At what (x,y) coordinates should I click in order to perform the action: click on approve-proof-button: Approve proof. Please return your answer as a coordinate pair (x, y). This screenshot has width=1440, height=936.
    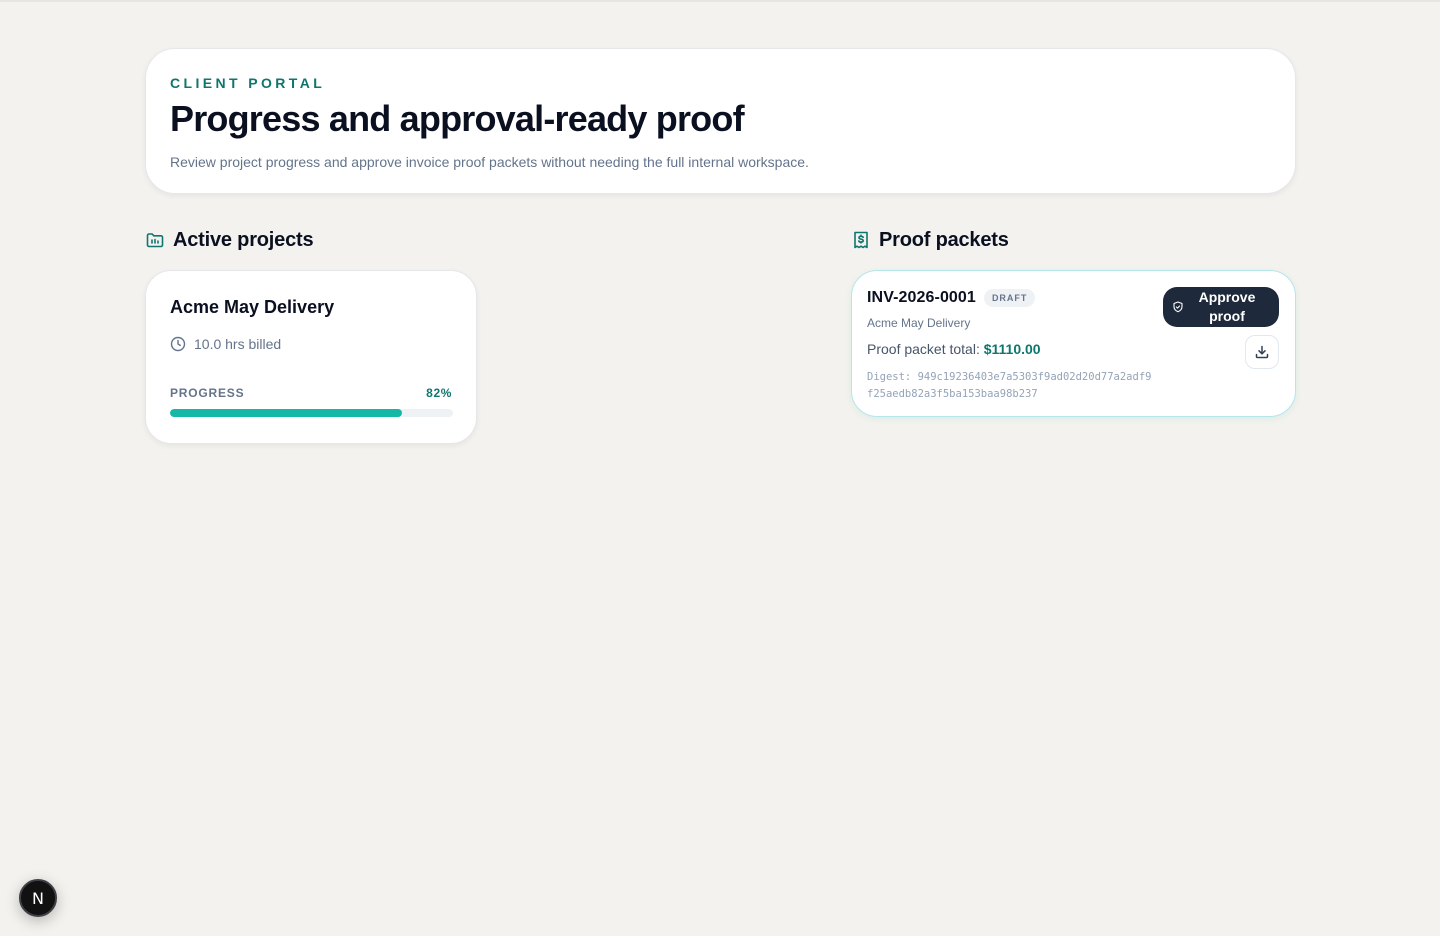
    Looking at the image, I should click on (1221, 307).